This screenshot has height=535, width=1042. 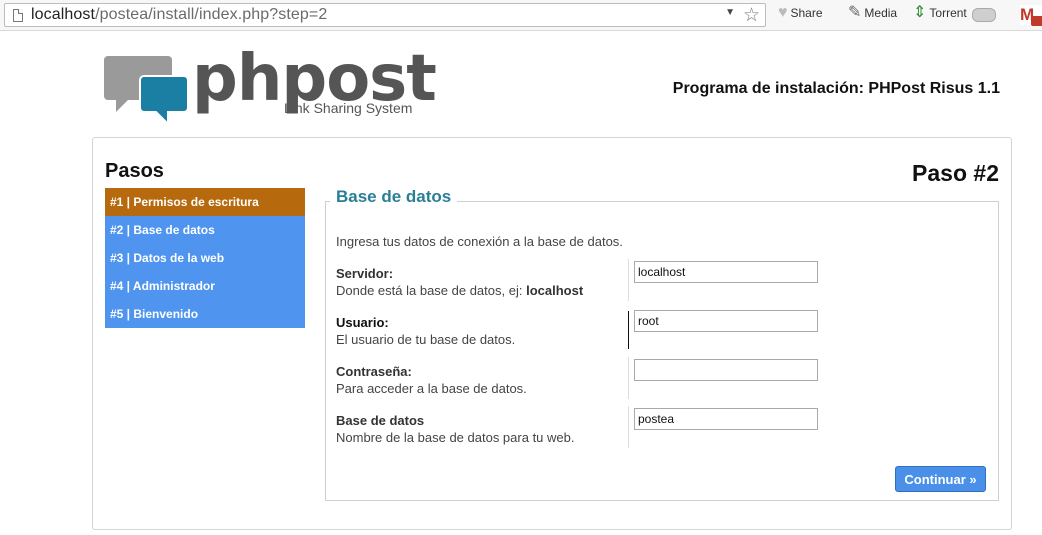 I want to click on database-help: Nombre de la base de datos para tu web., so click(x=455, y=437).